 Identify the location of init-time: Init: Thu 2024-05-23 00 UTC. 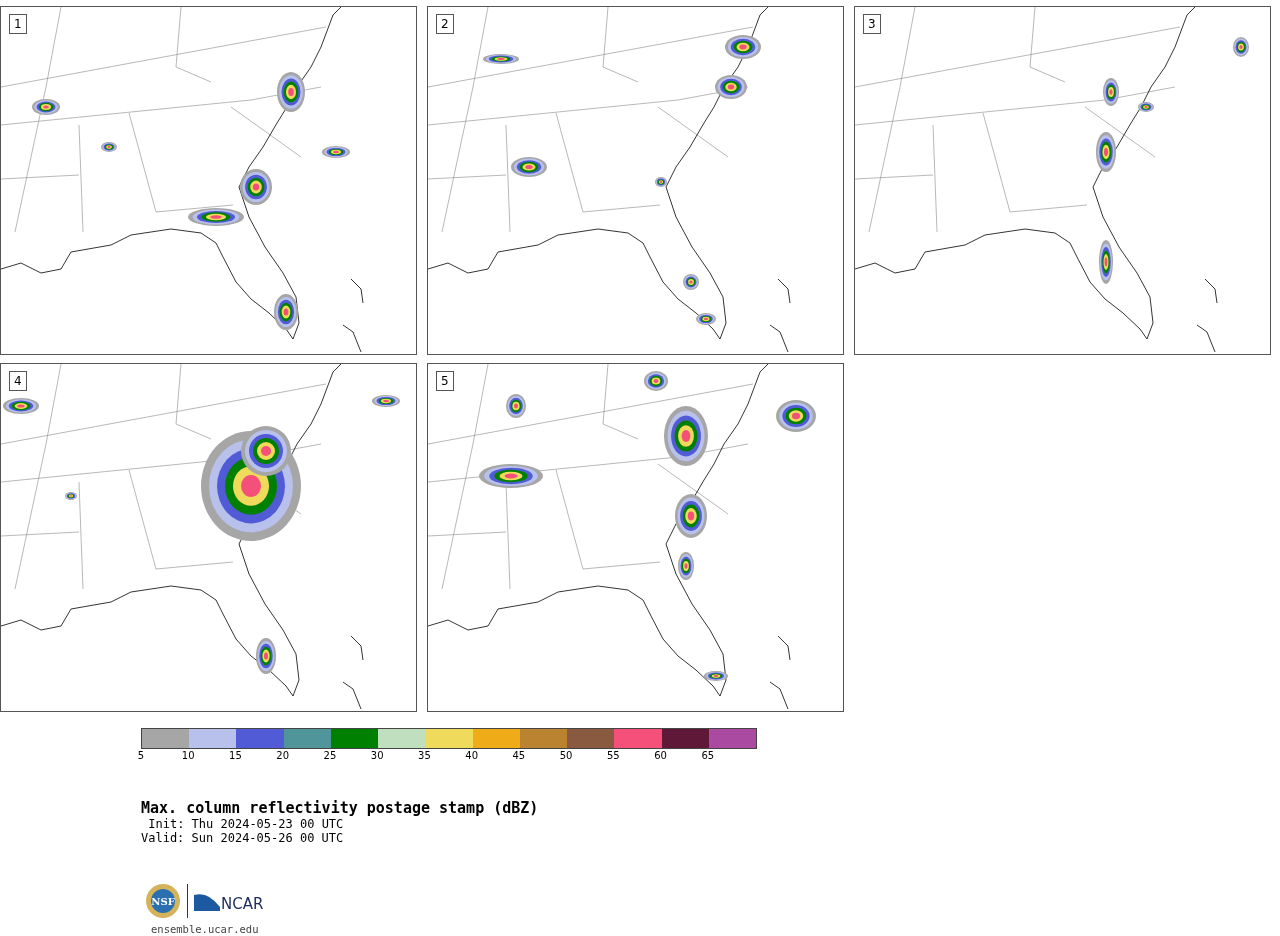
(246, 824).